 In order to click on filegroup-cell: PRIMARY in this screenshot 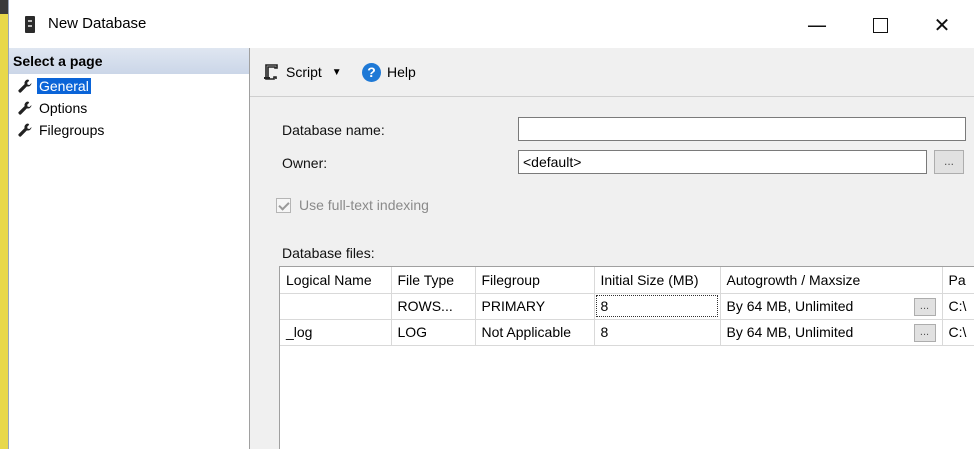, I will do `click(535, 306)`.